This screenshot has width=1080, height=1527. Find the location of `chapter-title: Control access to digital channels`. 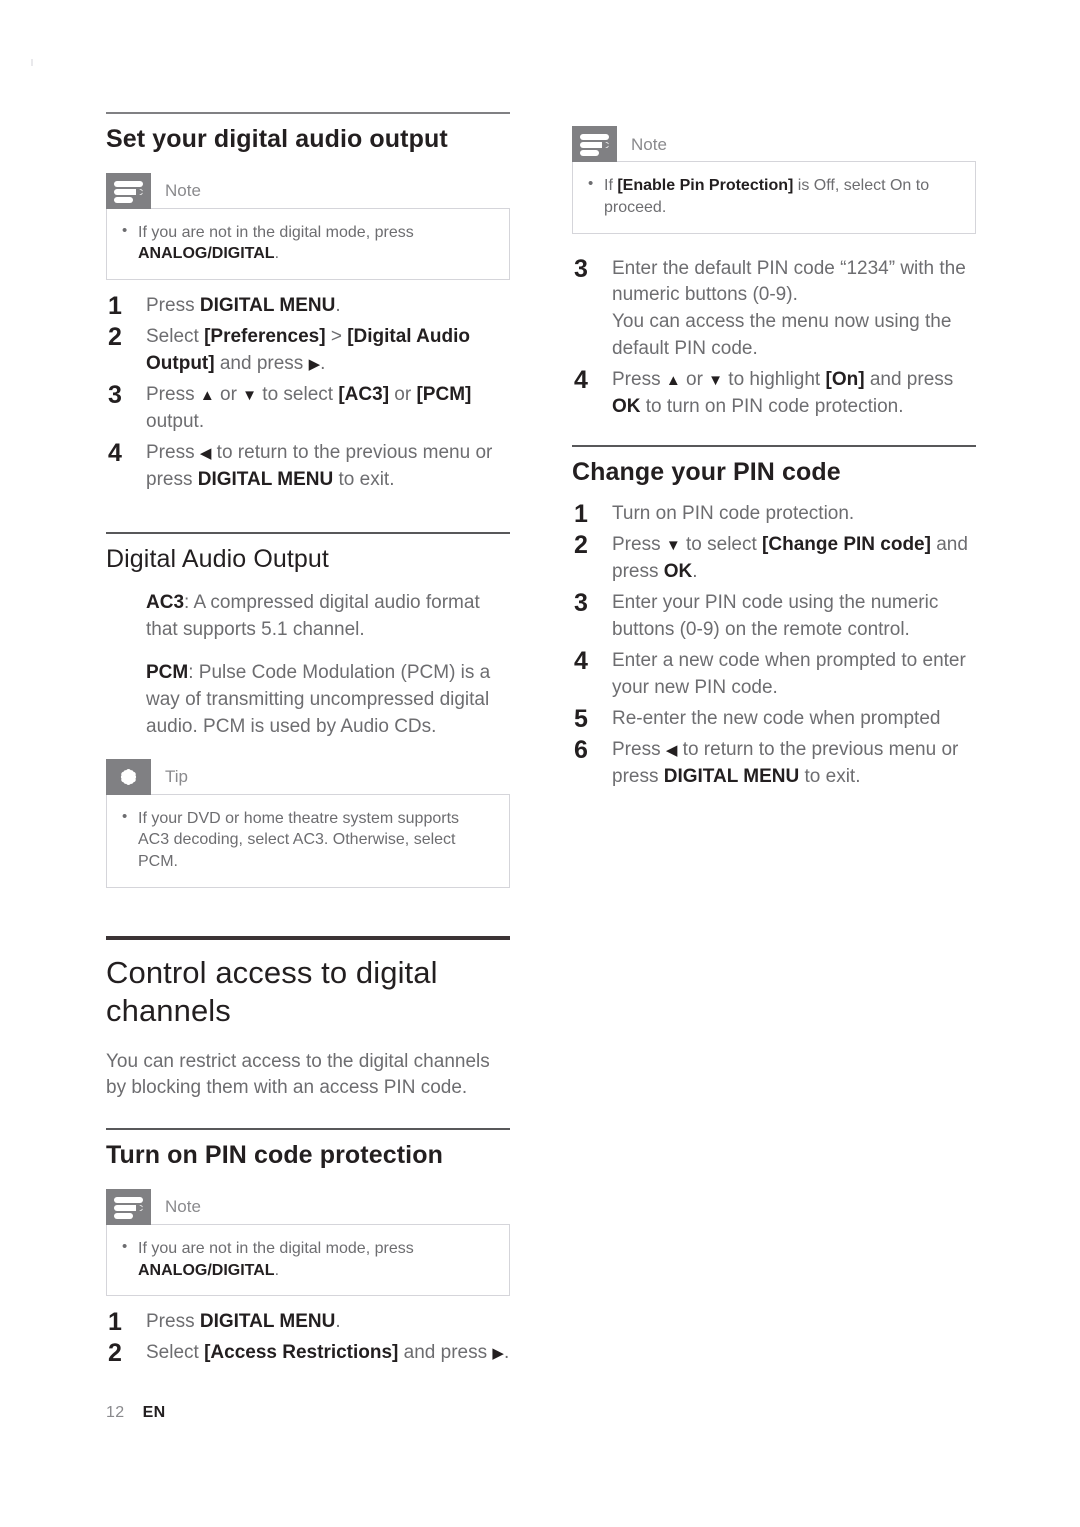

chapter-title: Control access to digital channels is located at coordinates (272, 991).